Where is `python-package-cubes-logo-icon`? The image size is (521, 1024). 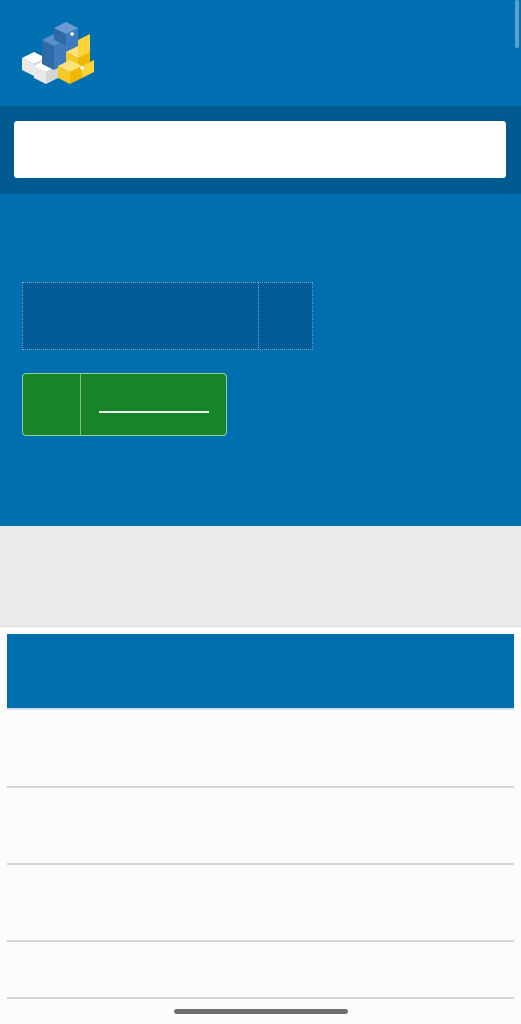
python-package-cubes-logo-icon is located at coordinates (58, 53).